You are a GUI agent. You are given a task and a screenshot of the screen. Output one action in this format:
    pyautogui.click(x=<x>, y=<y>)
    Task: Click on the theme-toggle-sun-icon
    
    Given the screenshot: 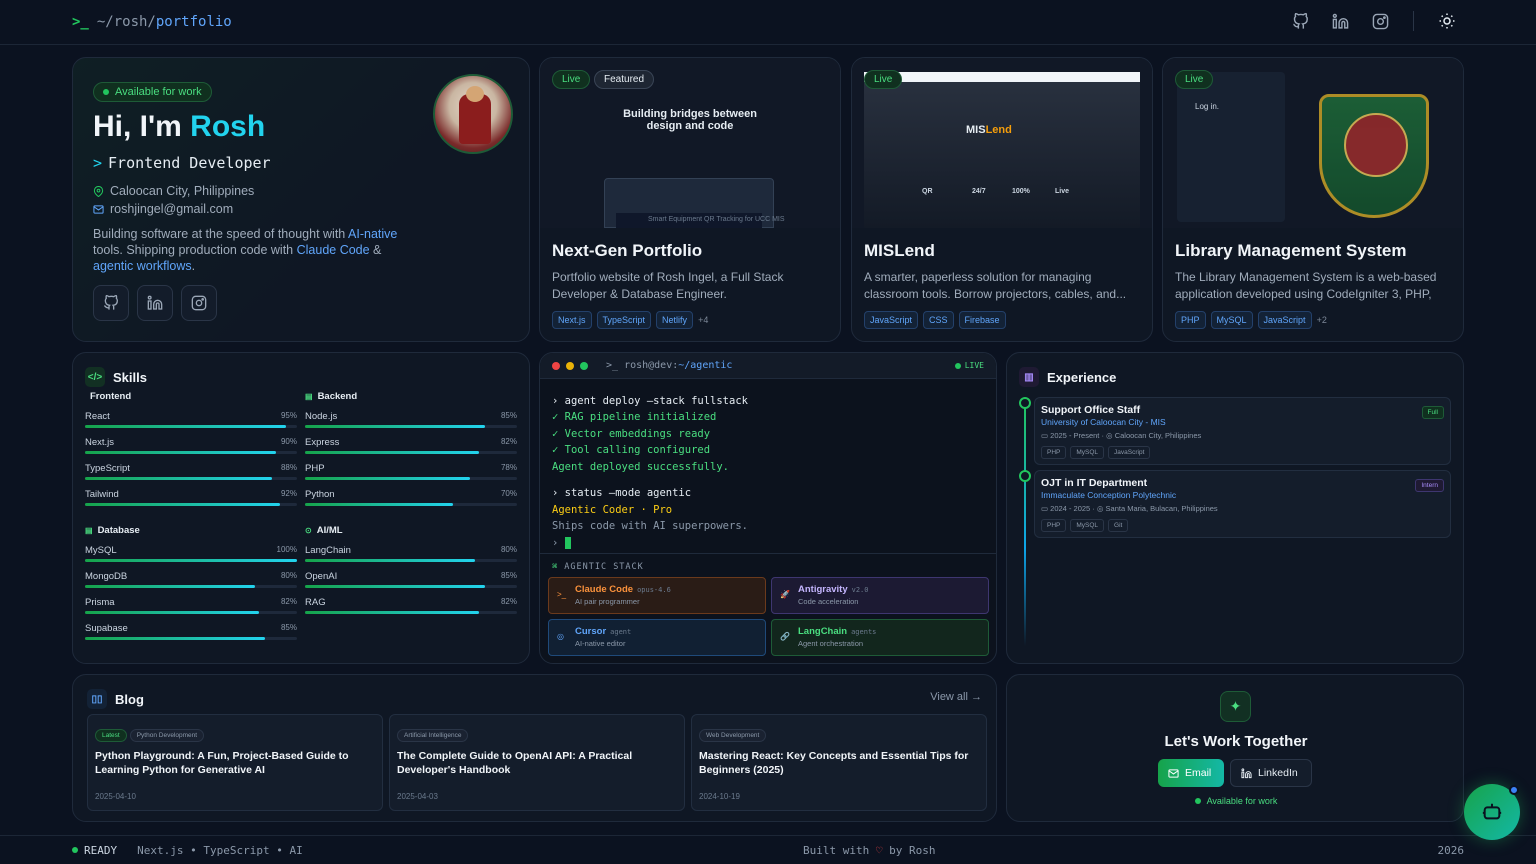 What is the action you would take?
    pyautogui.click(x=1447, y=21)
    